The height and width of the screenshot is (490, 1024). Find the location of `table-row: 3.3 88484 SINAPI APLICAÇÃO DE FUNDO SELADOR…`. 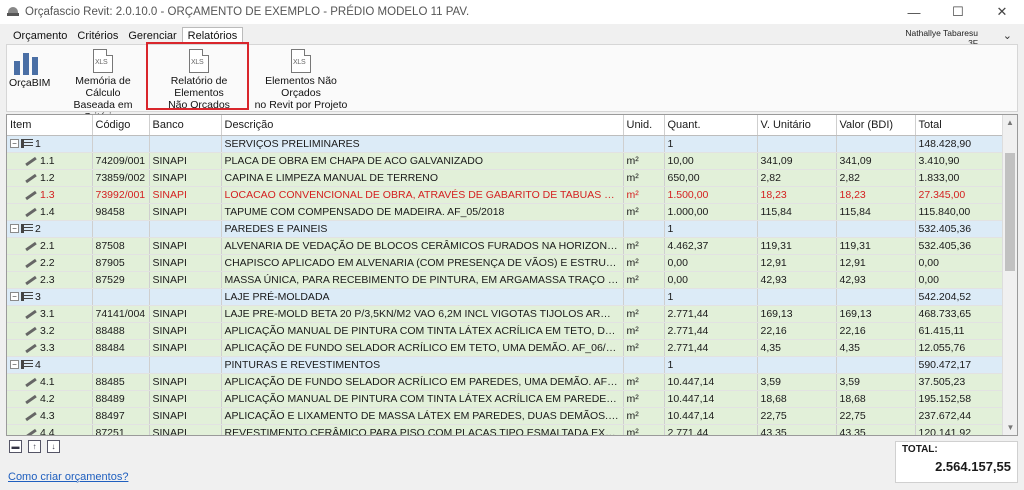

table-row: 3.3 88484 SINAPI APLICAÇÃO DE FUNDO SELADOR… is located at coordinates (505, 348).